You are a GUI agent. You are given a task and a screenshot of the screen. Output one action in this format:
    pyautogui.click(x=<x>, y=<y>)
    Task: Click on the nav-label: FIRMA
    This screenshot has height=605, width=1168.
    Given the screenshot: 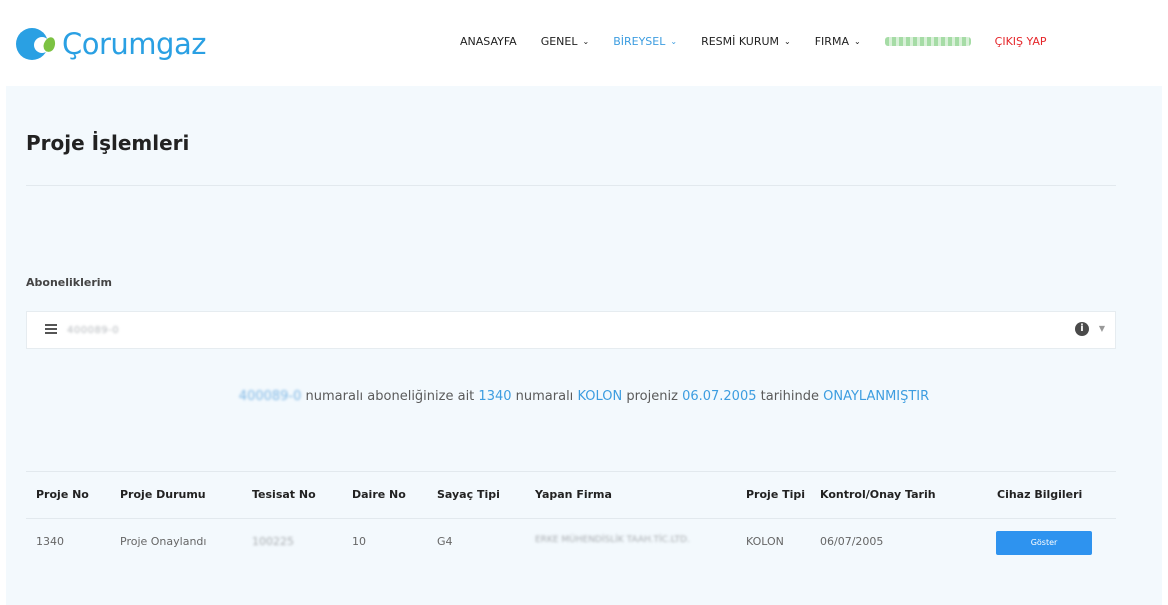 What is the action you would take?
    pyautogui.click(x=831, y=41)
    